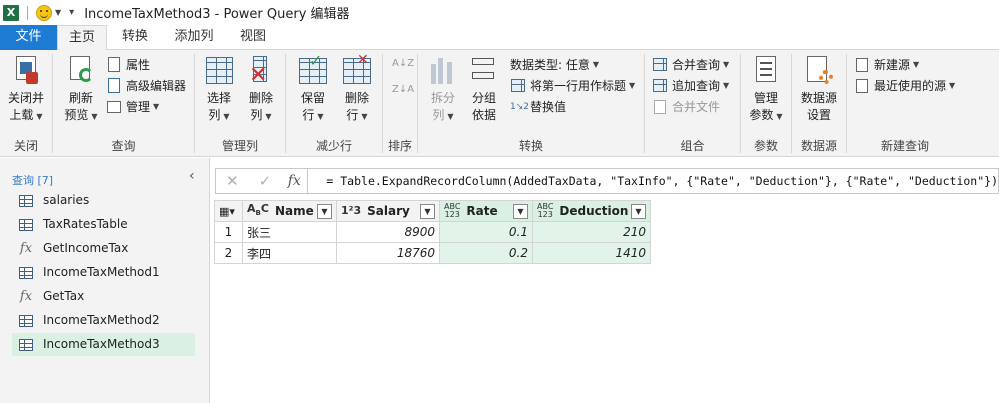 The height and width of the screenshot is (403, 999). Describe the element at coordinates (484, 89) in the screenshot. I see `group-by-button: 分组 依据` at that location.